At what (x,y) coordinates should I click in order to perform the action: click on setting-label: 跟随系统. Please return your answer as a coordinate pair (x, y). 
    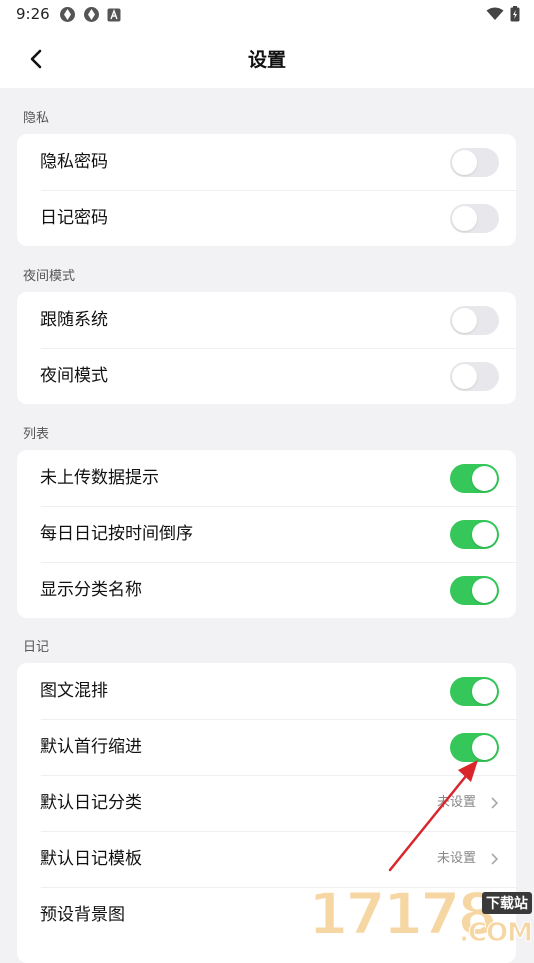
    Looking at the image, I should click on (74, 320).